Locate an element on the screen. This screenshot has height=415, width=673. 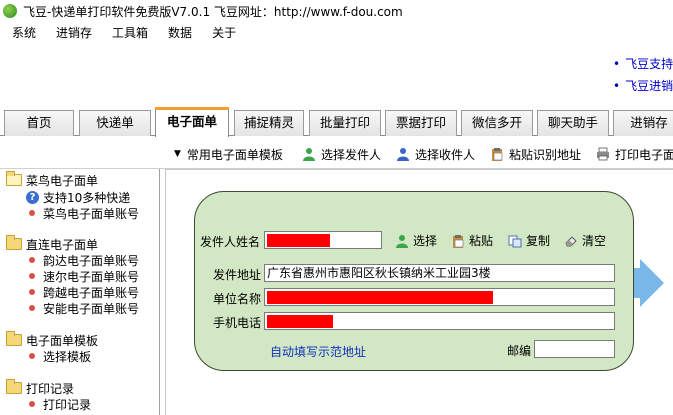
select-button: 选择 is located at coordinates (416, 240).